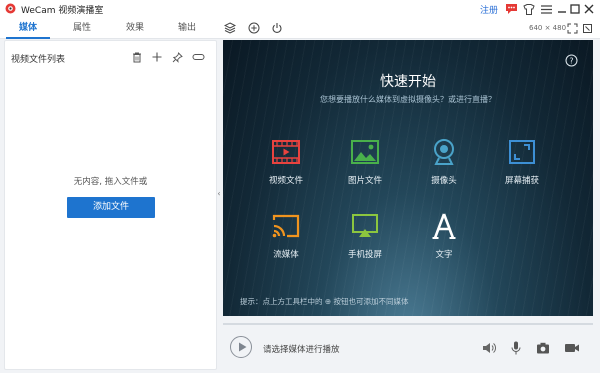  What do you see at coordinates (408, 324) in the screenshot?
I see `playback-progress-track` at bounding box center [408, 324].